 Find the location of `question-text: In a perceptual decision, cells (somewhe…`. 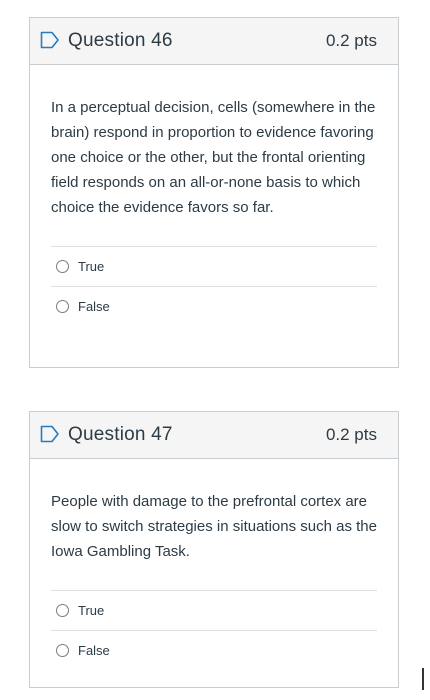

question-text: In a perceptual decision, cells (somewhe… is located at coordinates (213, 157).